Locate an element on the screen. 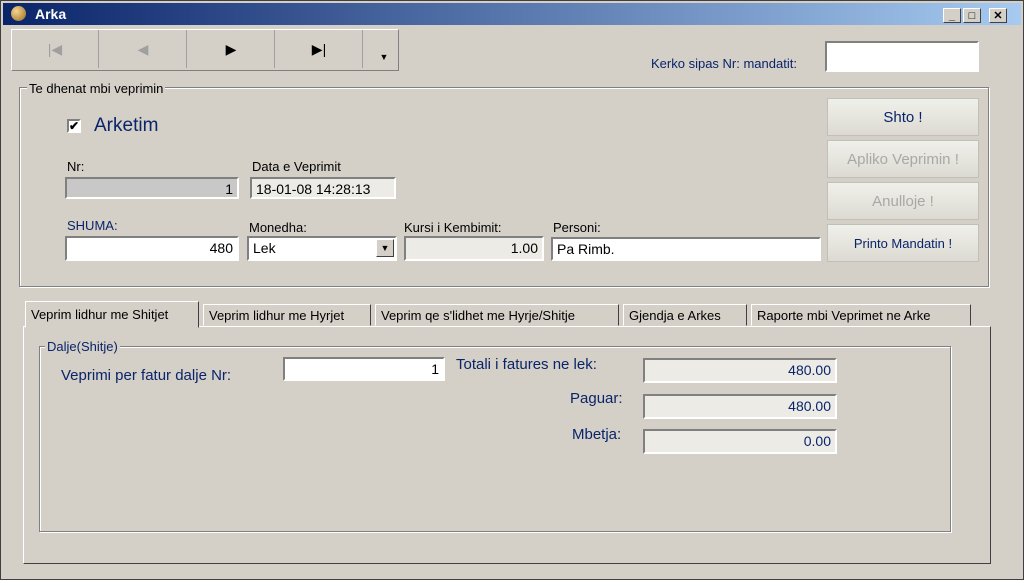 The height and width of the screenshot is (580, 1024). tab-hyrjet: Veprim lidhur me Hyrjet is located at coordinates (287, 315).